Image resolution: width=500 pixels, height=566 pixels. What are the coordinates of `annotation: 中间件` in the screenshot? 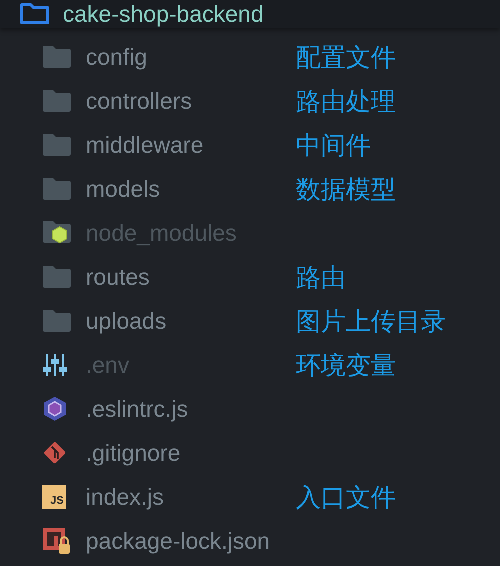 It's located at (333, 146).